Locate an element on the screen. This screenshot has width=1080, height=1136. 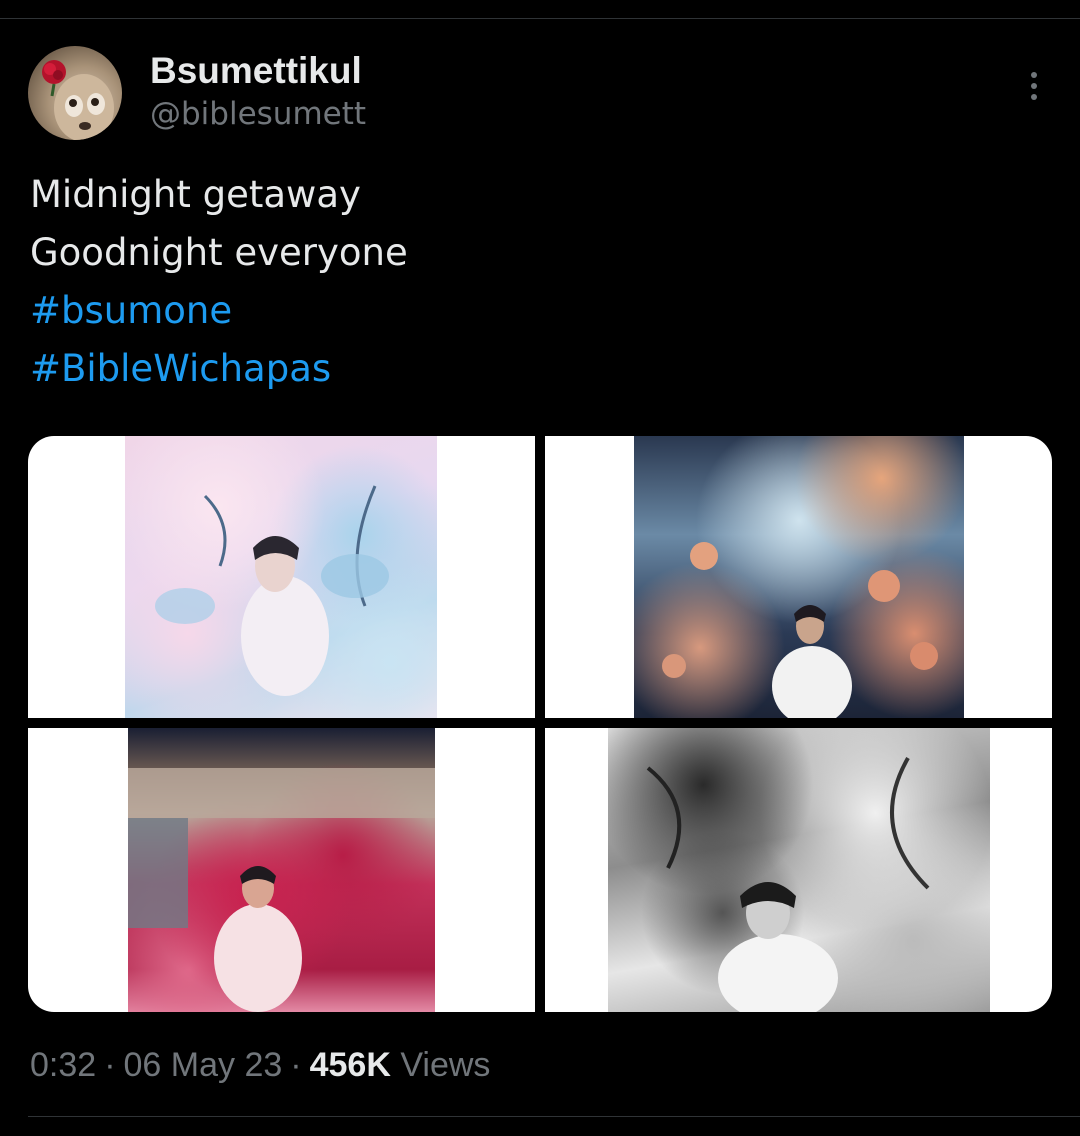
author-display-name: Bsumettikul is located at coordinates (256, 71).